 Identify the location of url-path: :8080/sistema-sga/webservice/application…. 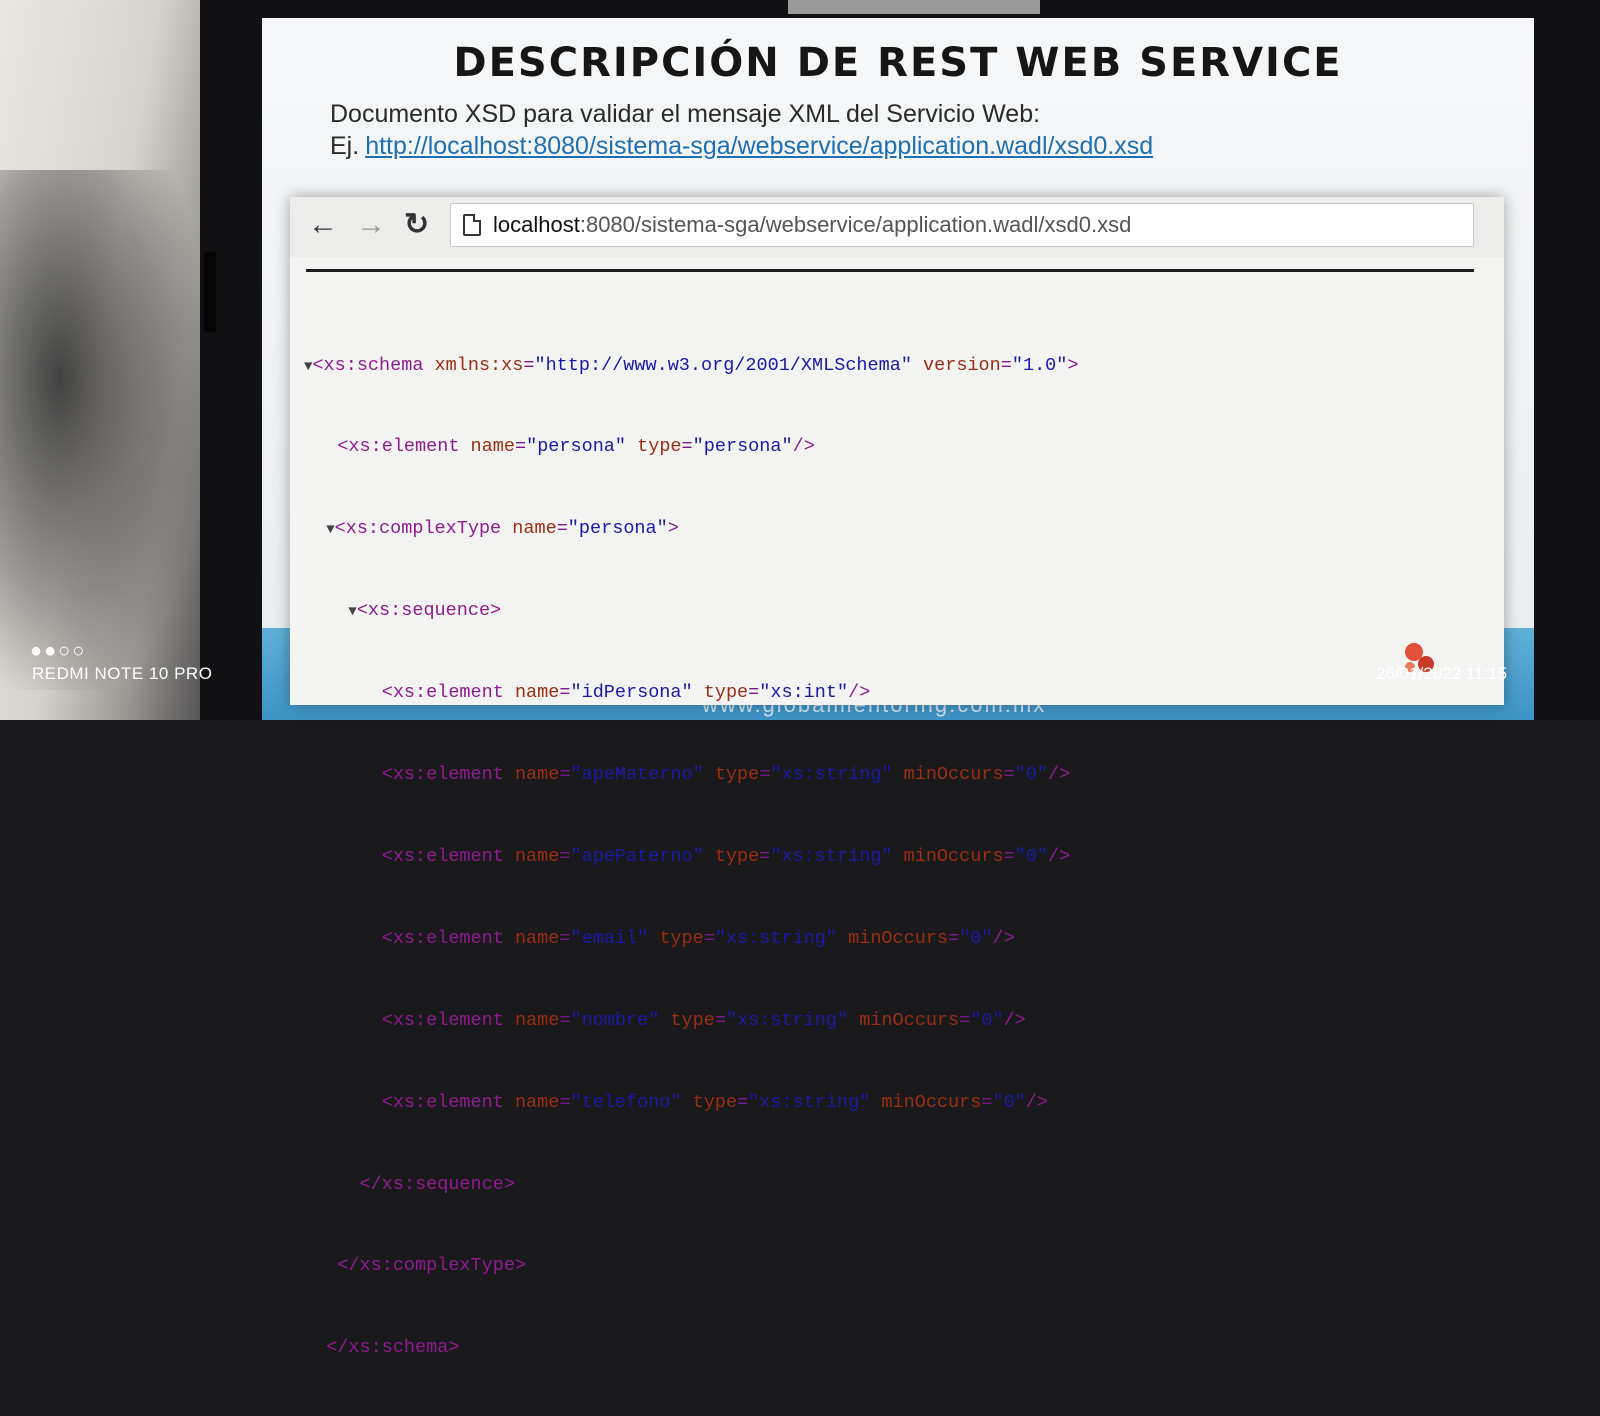
(855, 224).